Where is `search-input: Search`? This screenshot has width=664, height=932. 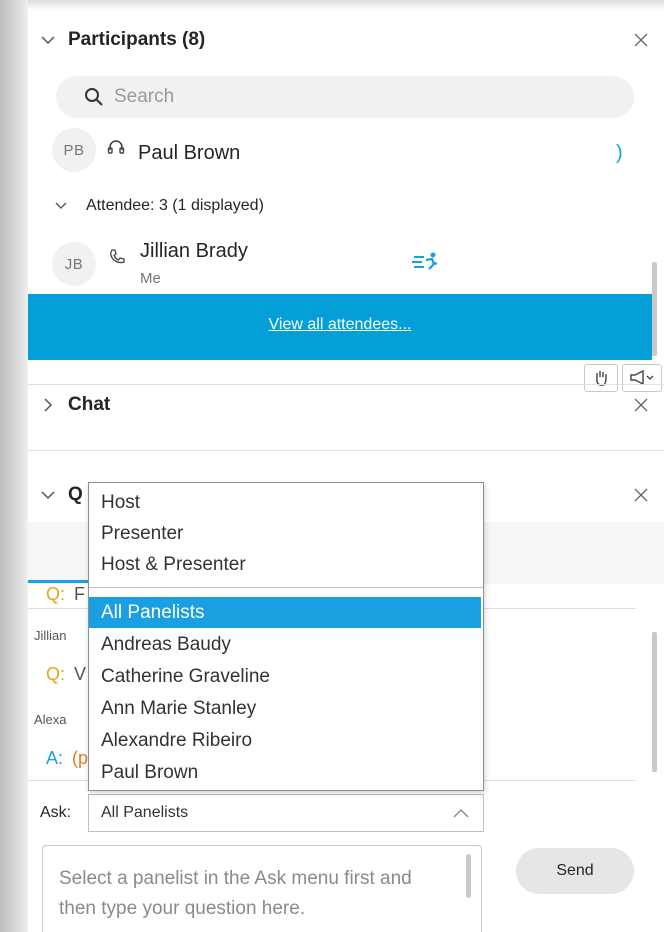
search-input: Search is located at coordinates (345, 97).